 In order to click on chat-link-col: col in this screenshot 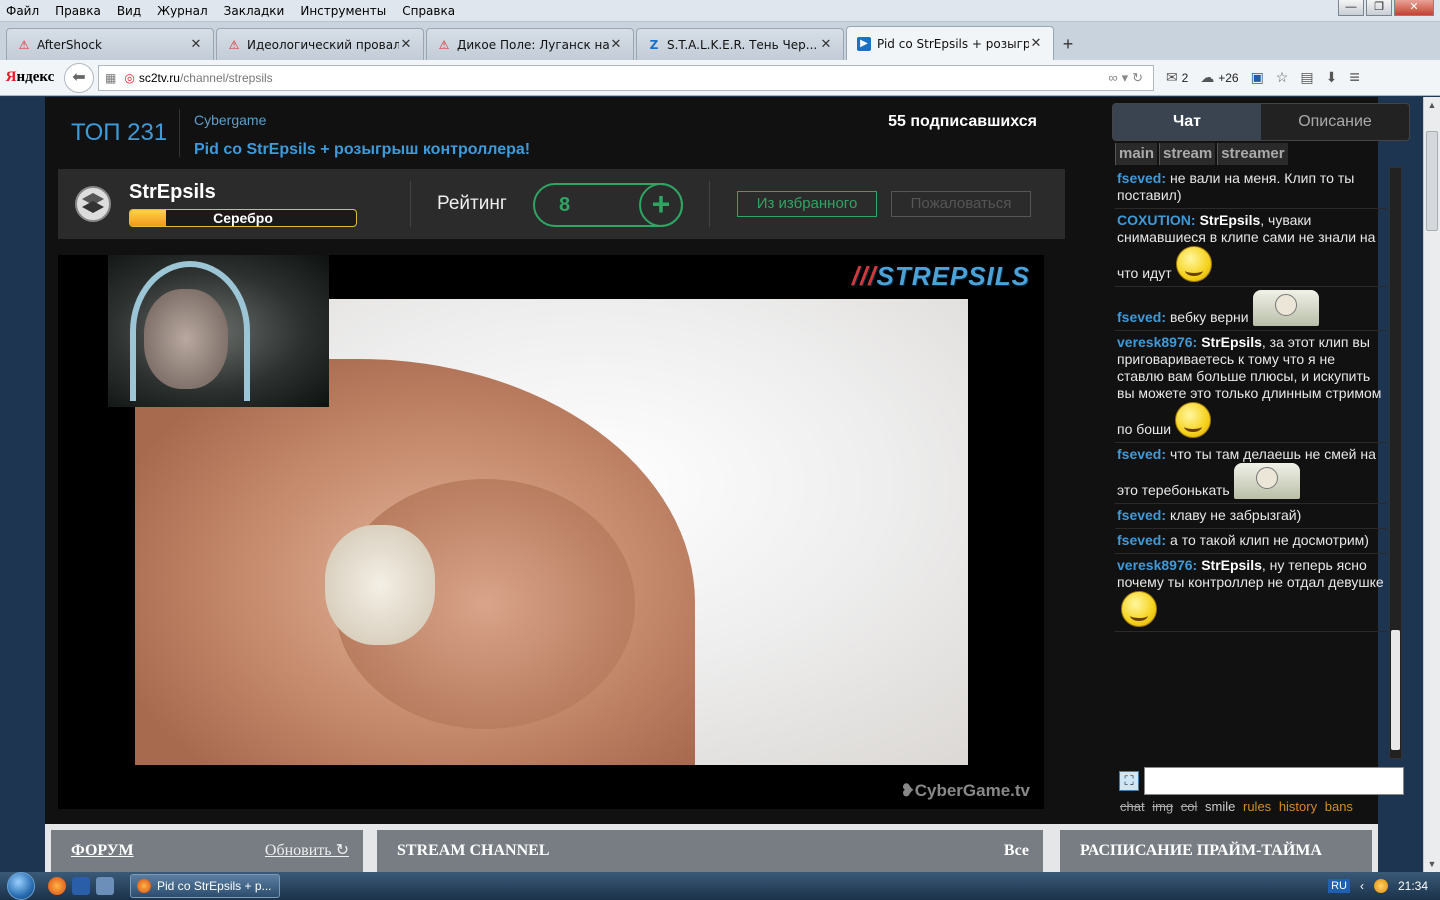, I will do `click(1189, 806)`.